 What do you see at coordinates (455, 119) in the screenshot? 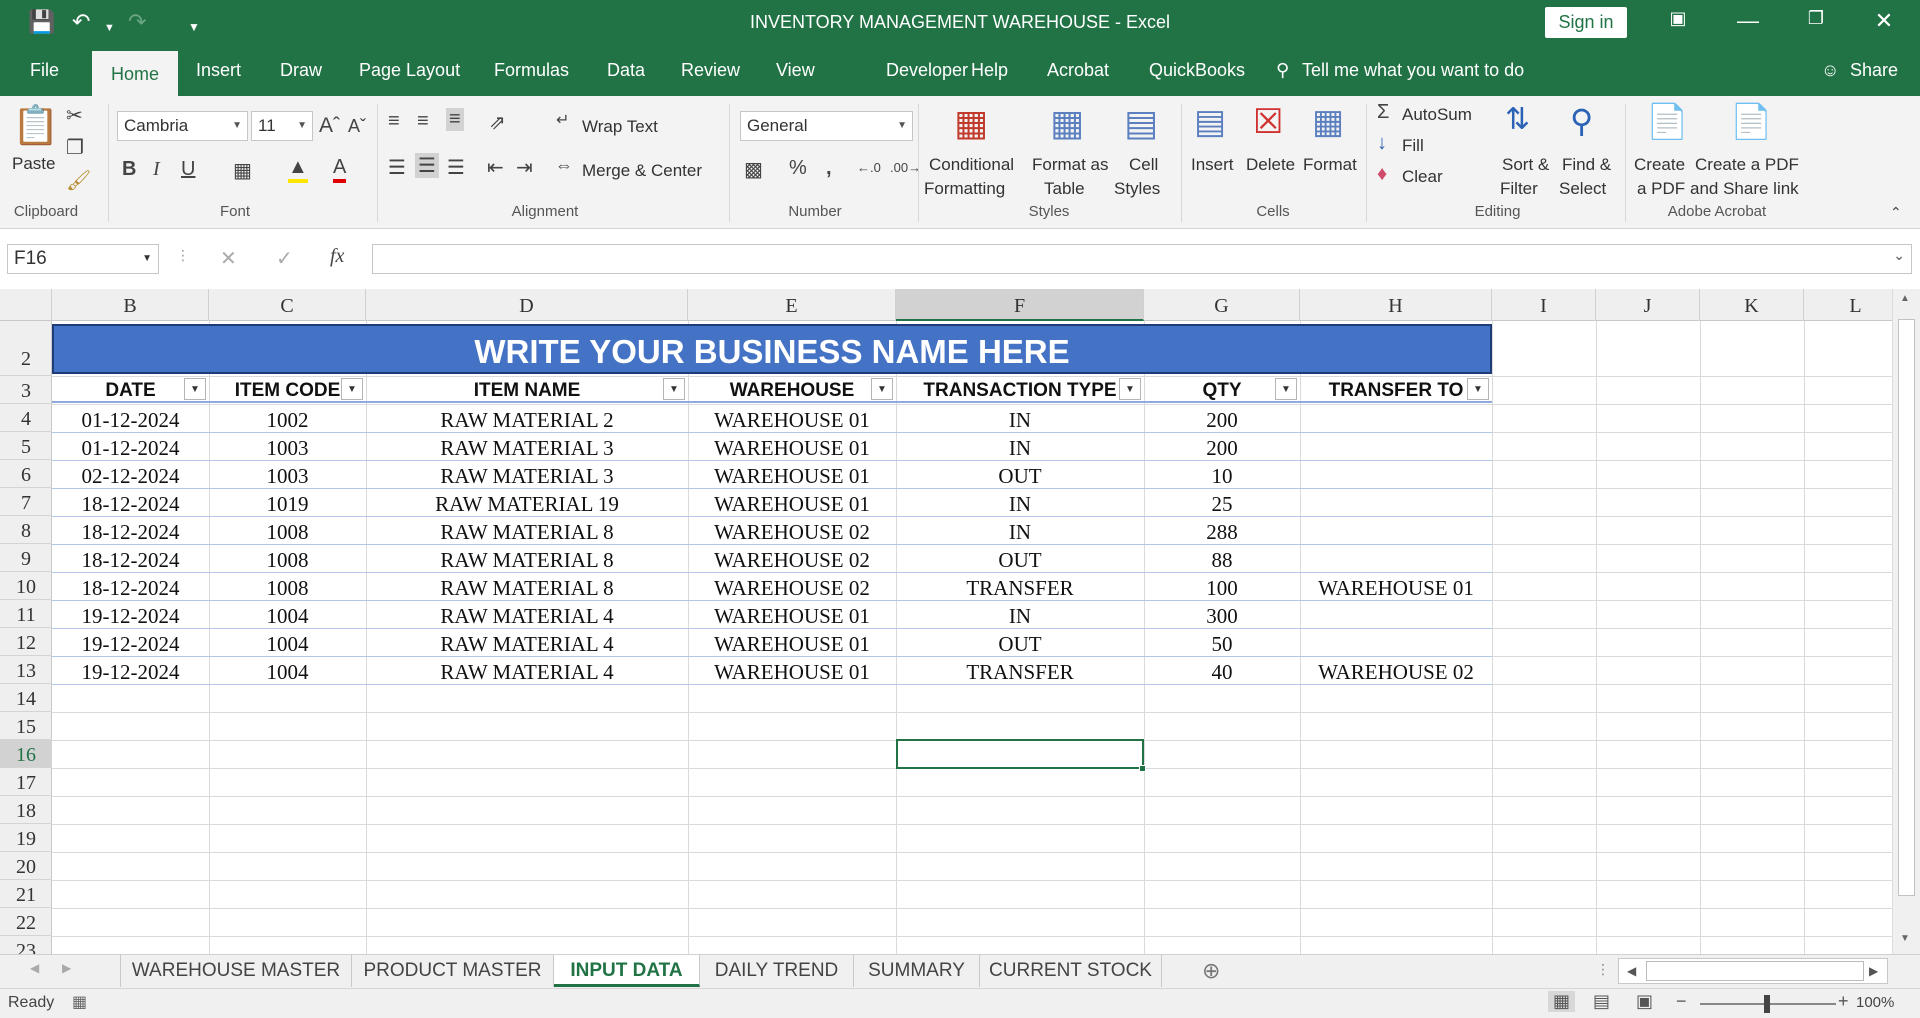
I see `align-bottom-icon: ≡` at bounding box center [455, 119].